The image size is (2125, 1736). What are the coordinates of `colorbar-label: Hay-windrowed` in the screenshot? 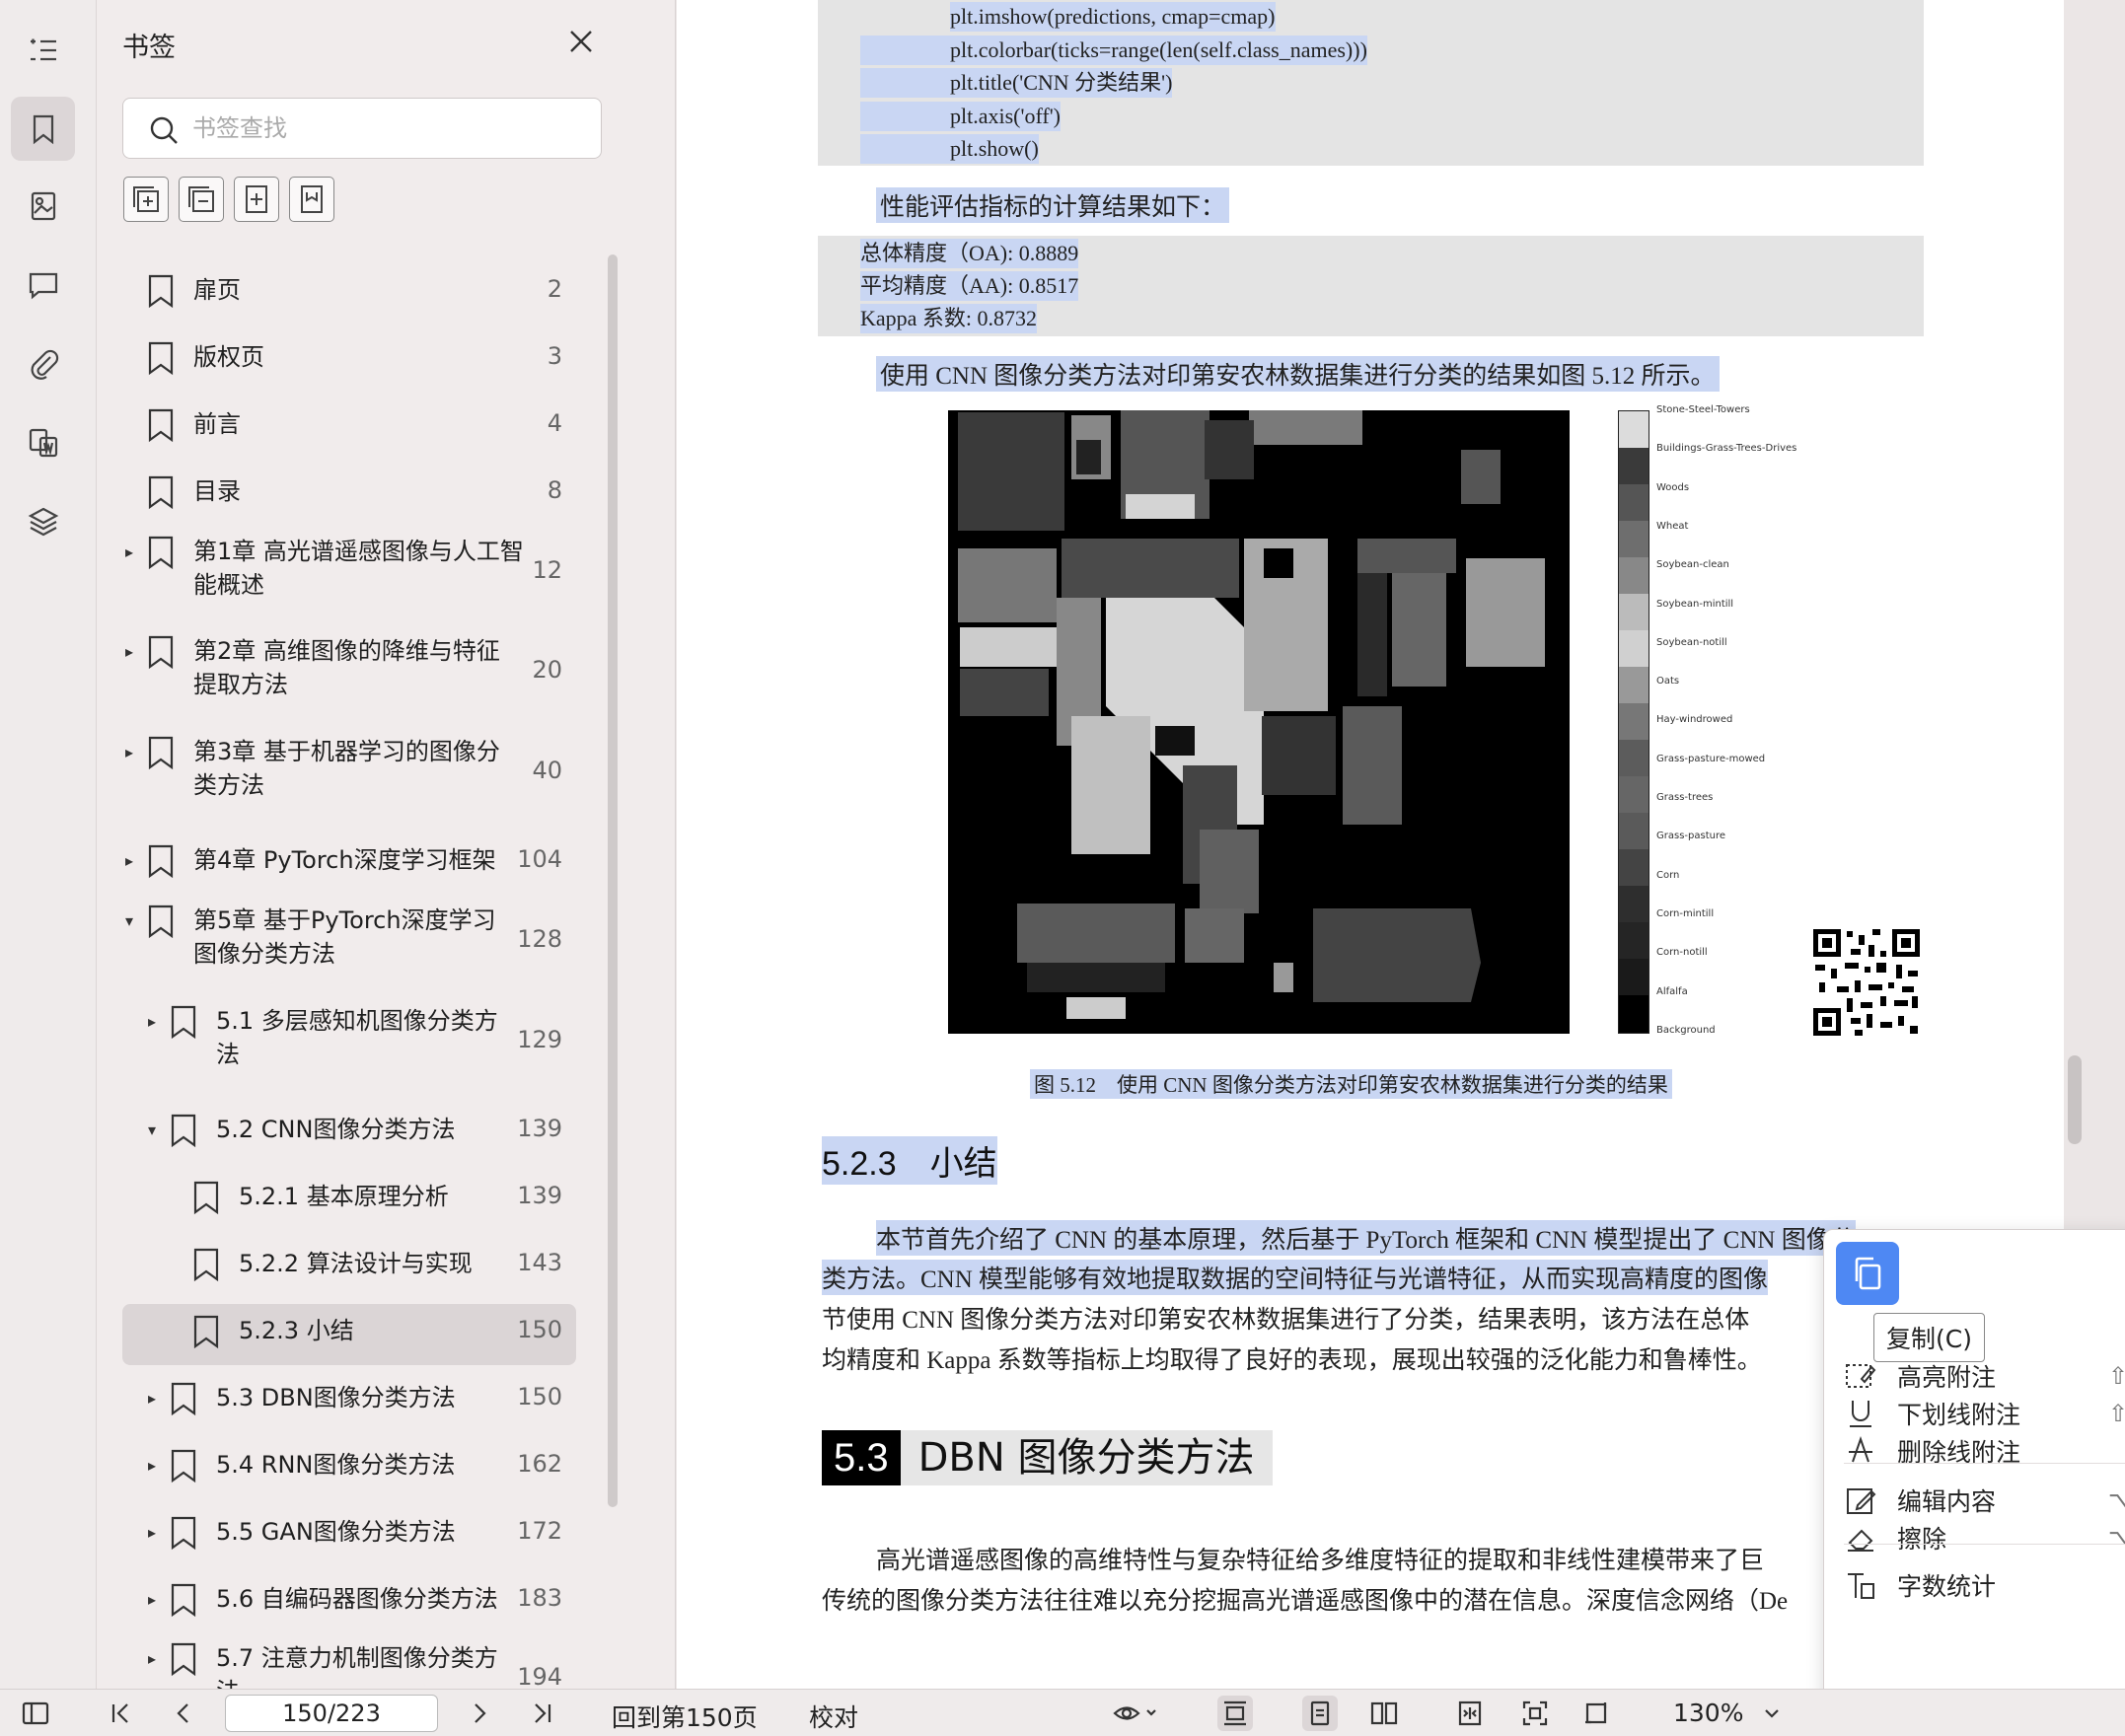 It's located at (1694, 720).